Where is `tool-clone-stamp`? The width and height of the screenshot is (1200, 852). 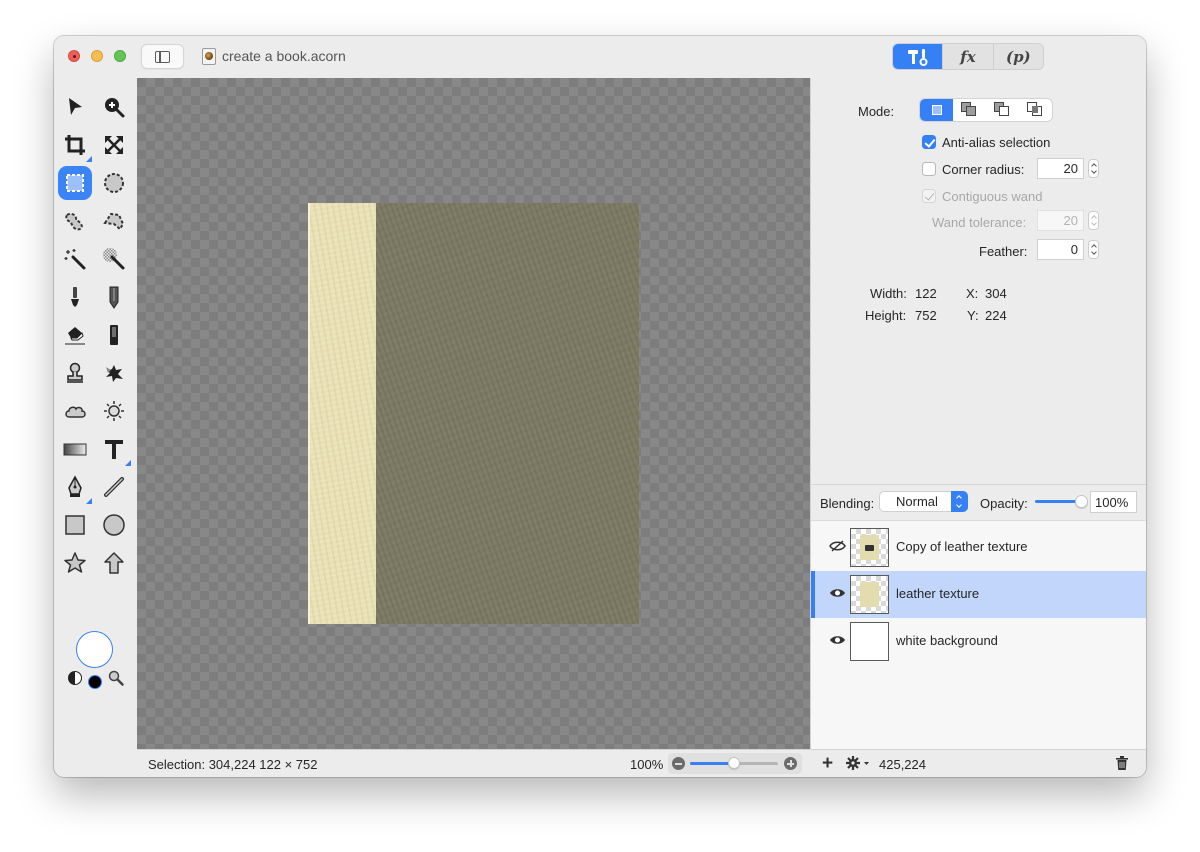
tool-clone-stamp is located at coordinates (75, 373).